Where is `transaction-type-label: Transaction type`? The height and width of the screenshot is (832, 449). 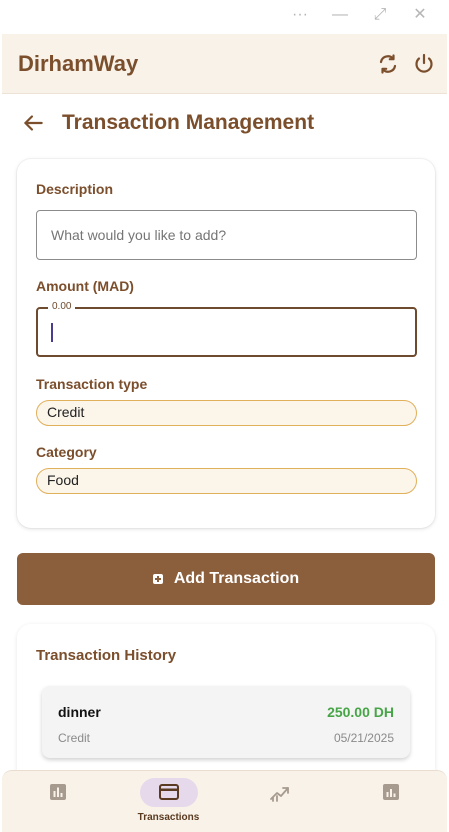
transaction-type-label: Transaction type is located at coordinates (92, 384).